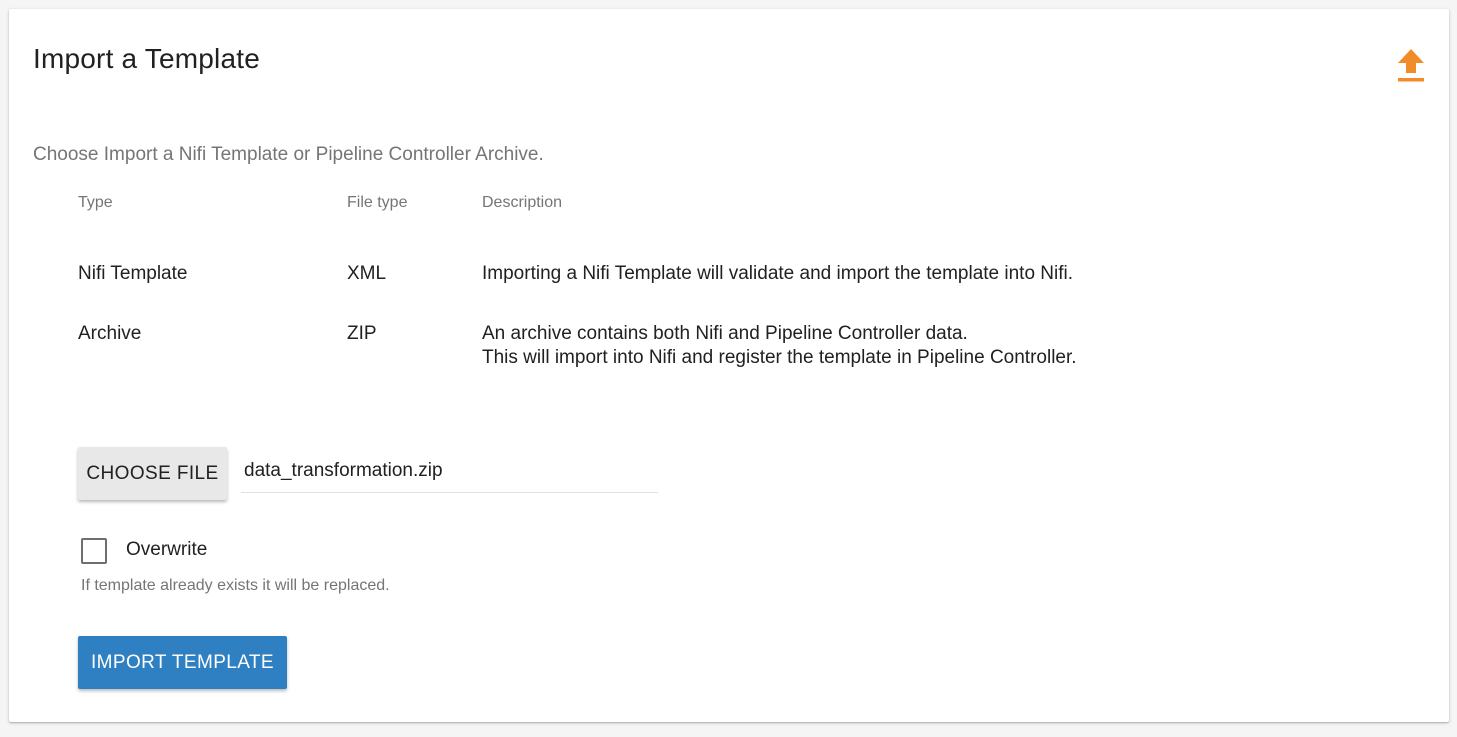  What do you see at coordinates (449, 475) in the screenshot?
I see `selected-file-field: data_transformation.zip` at bounding box center [449, 475].